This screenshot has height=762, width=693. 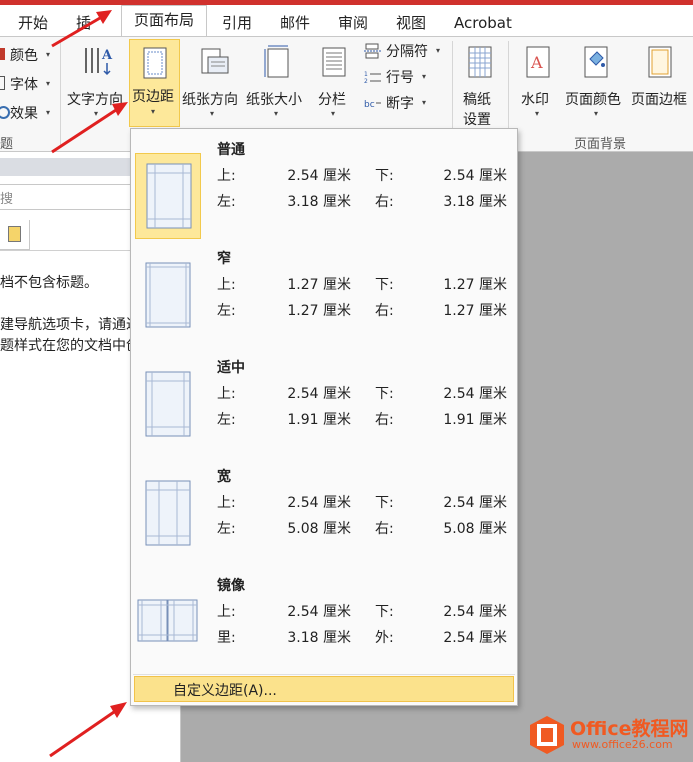 I want to click on office-logo-icon, so click(x=547, y=735).